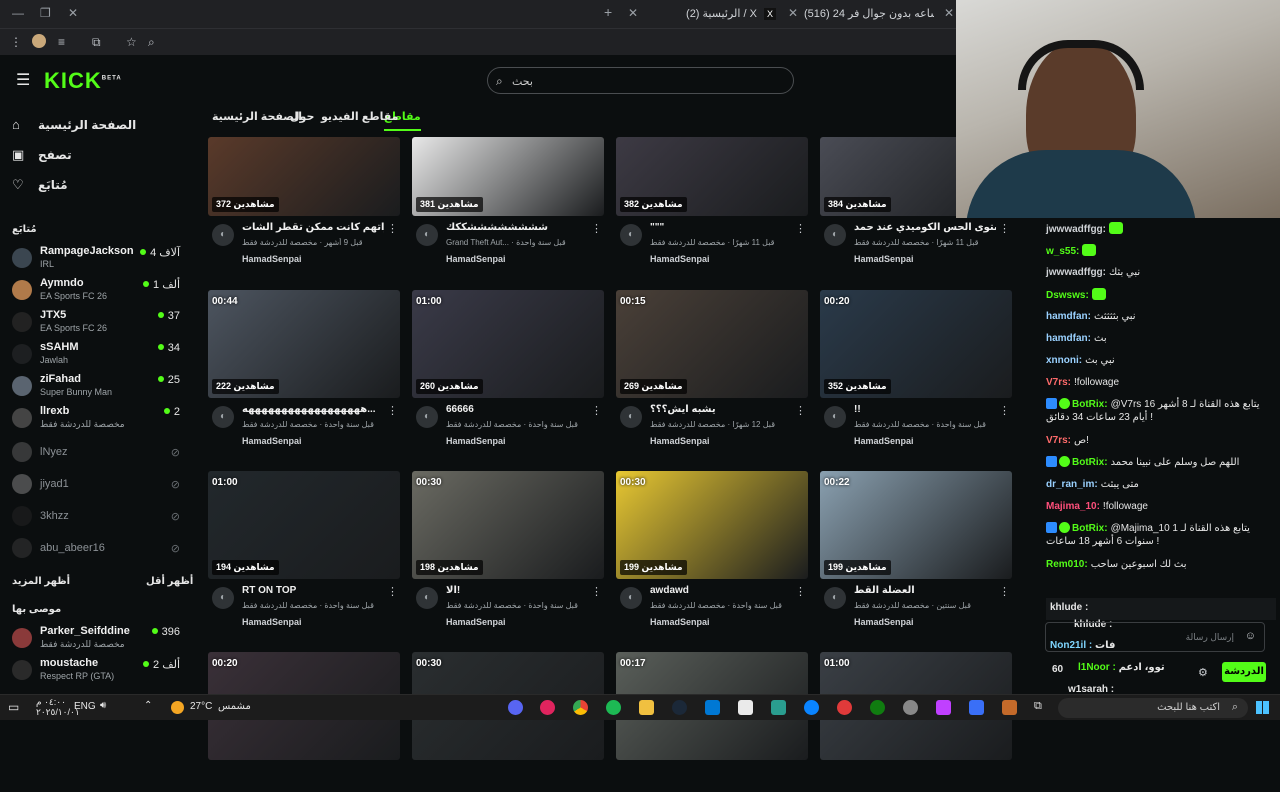 This screenshot has width=1280, height=792. I want to click on chat-username: Rem010:, so click(1067, 564).